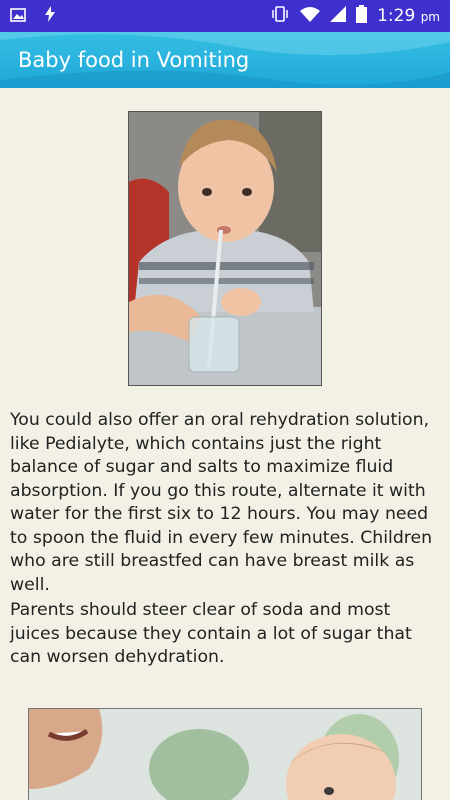 Image resolution: width=450 pixels, height=800 pixels. What do you see at coordinates (362, 16) in the screenshot?
I see `battery-icon` at bounding box center [362, 16].